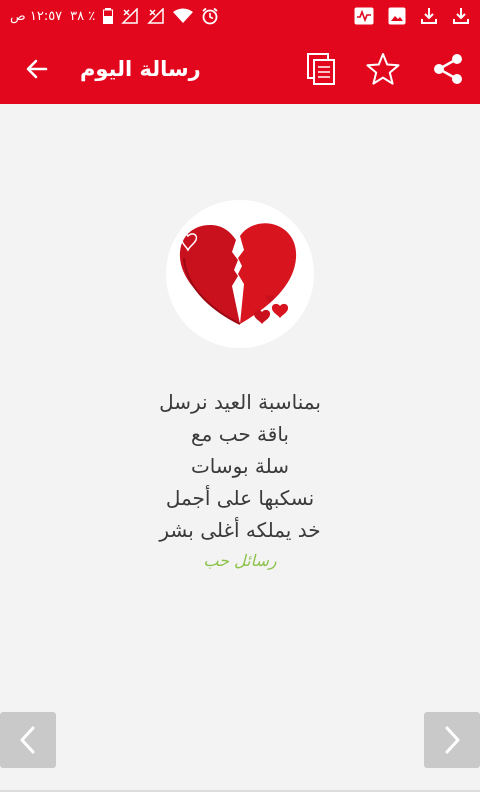  Describe the element at coordinates (397, 16) in the screenshot. I see `image-icon` at that location.